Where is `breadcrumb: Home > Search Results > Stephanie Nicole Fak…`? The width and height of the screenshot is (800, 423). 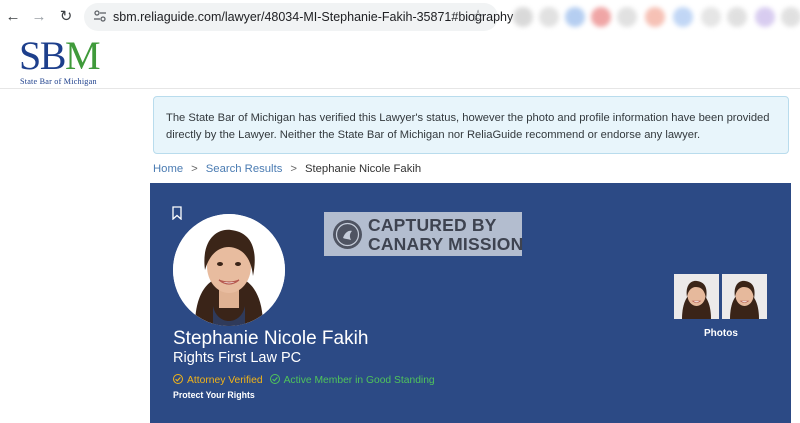
breadcrumb: Home > Search Results > Stephanie Nicole Fak… is located at coordinates (287, 169).